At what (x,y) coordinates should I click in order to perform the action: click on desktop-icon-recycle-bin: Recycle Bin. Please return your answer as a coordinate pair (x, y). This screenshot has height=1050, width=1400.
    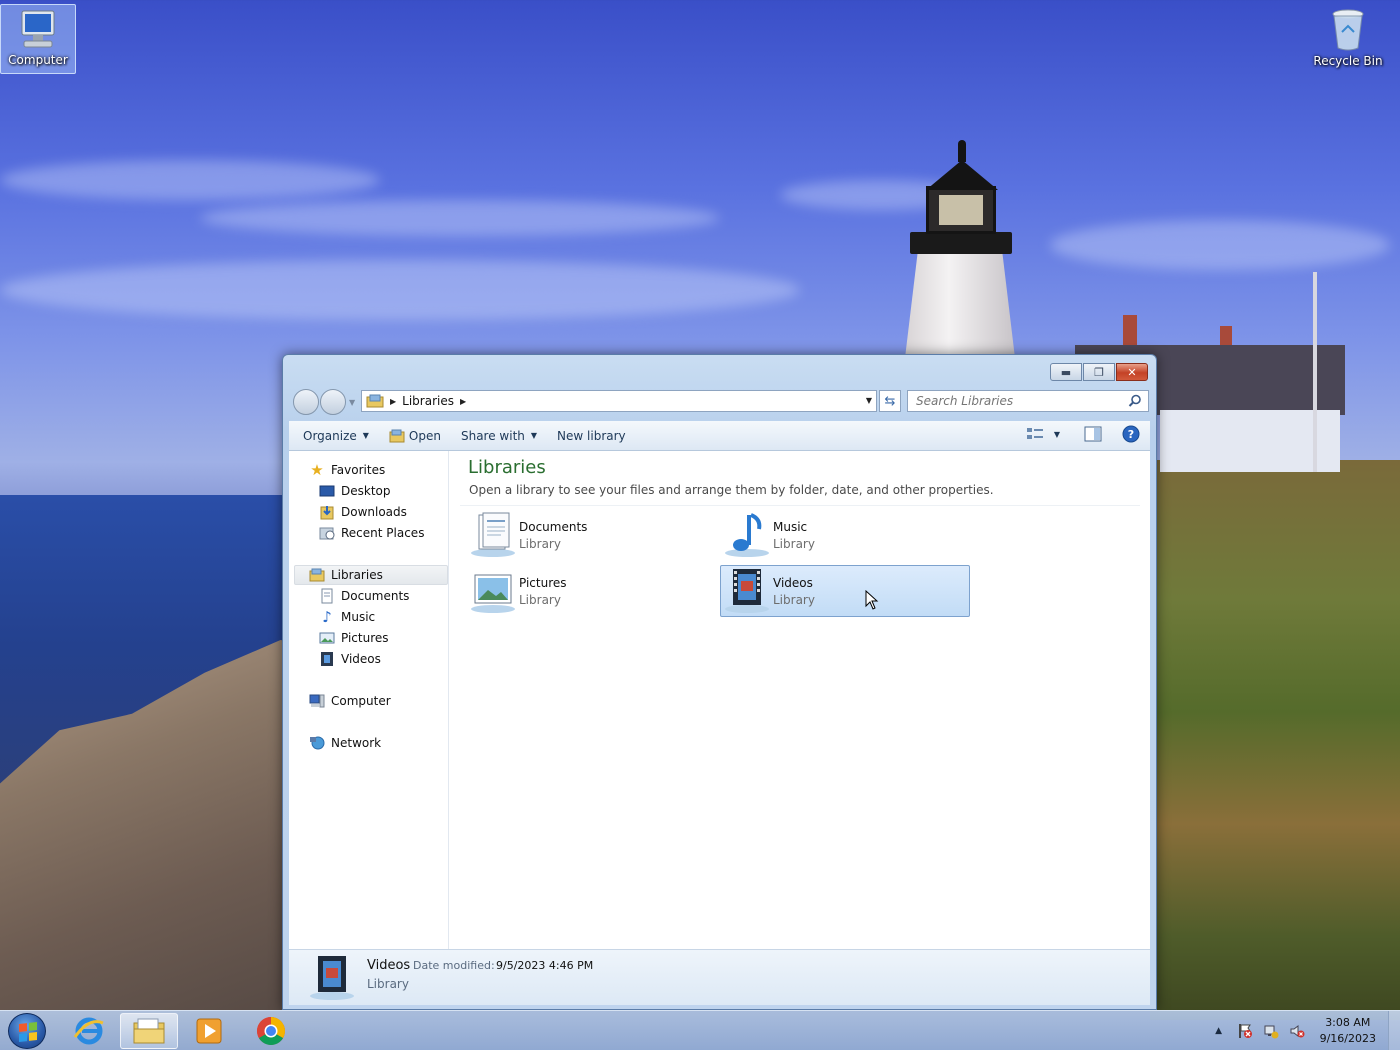
    Looking at the image, I should click on (1348, 39).